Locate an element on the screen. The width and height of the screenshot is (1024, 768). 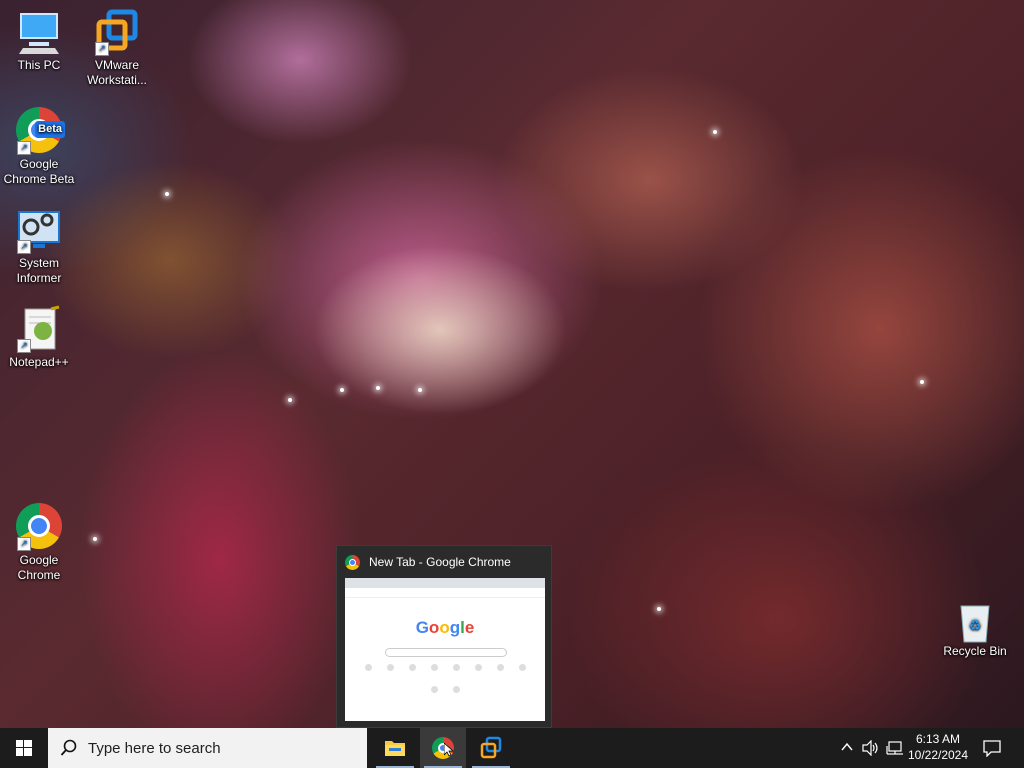
search-icon is located at coordinates (68, 747).